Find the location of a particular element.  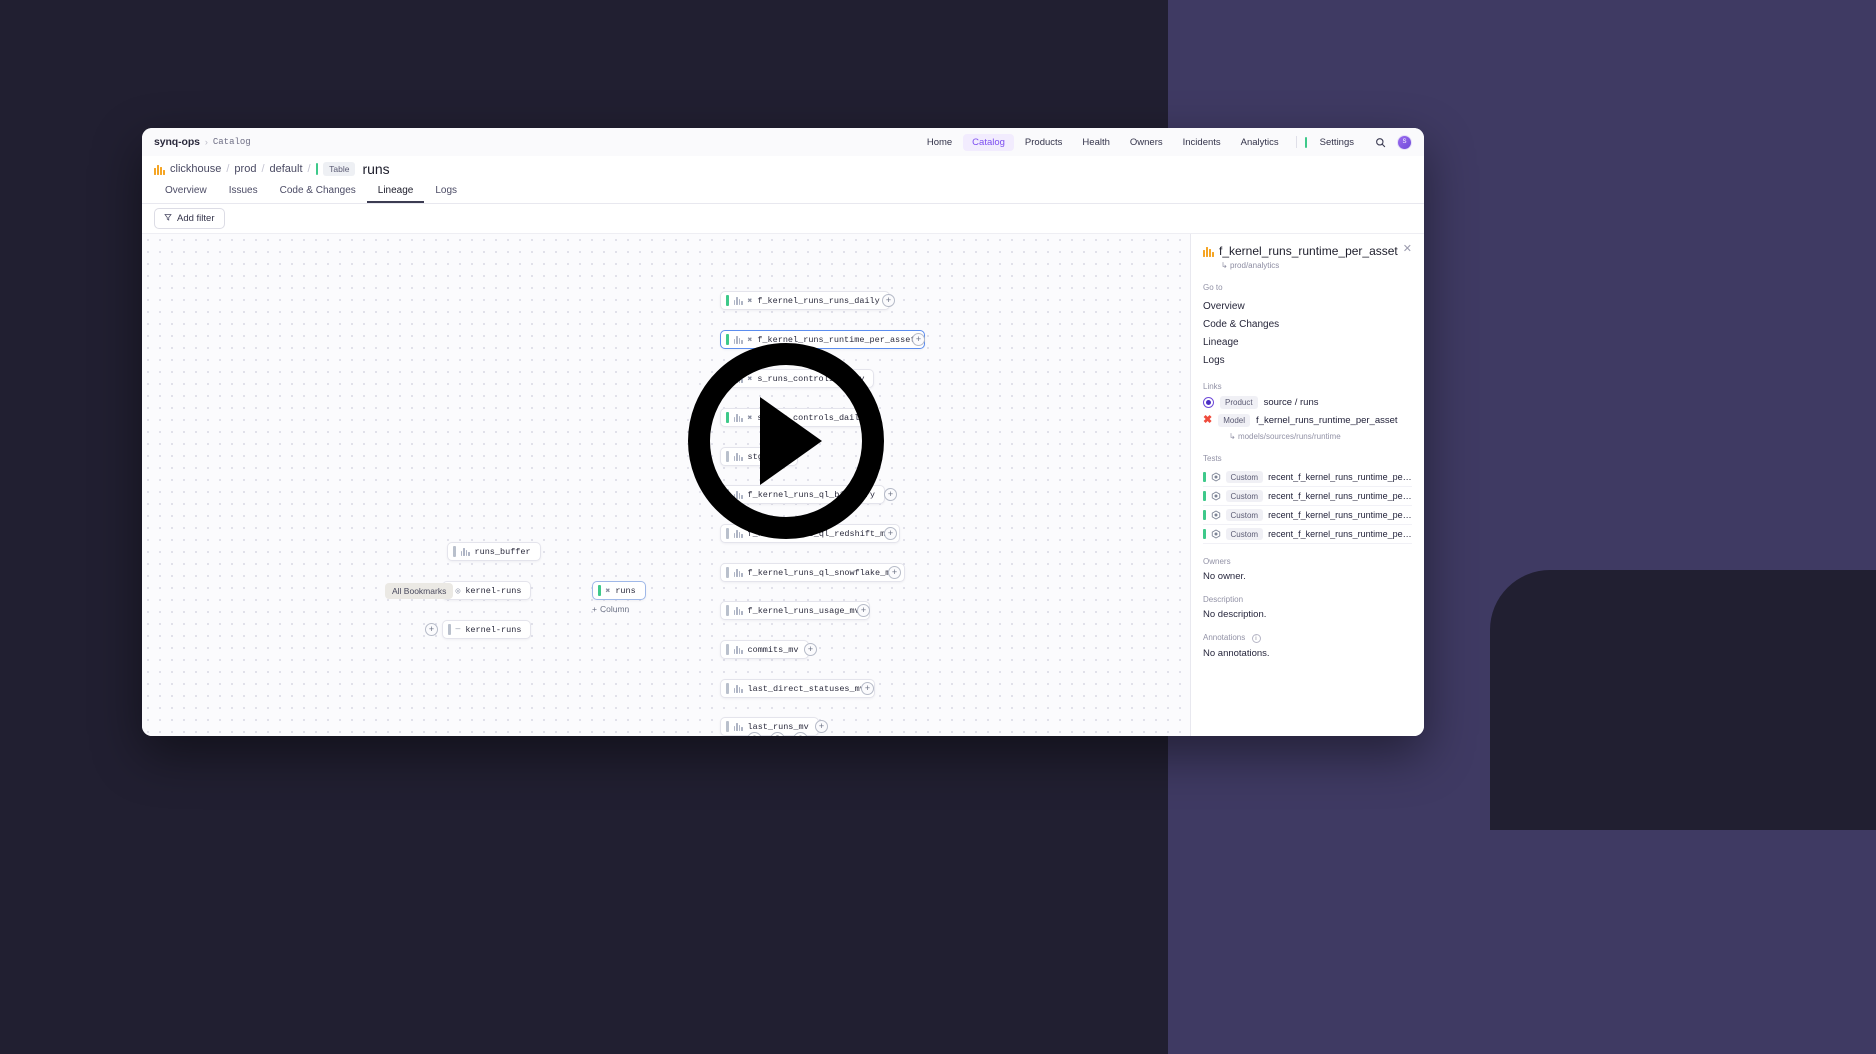

link-row-model: ✖ Model f_kernel_runs_runtime_per_asset is located at coordinates (1307, 421).